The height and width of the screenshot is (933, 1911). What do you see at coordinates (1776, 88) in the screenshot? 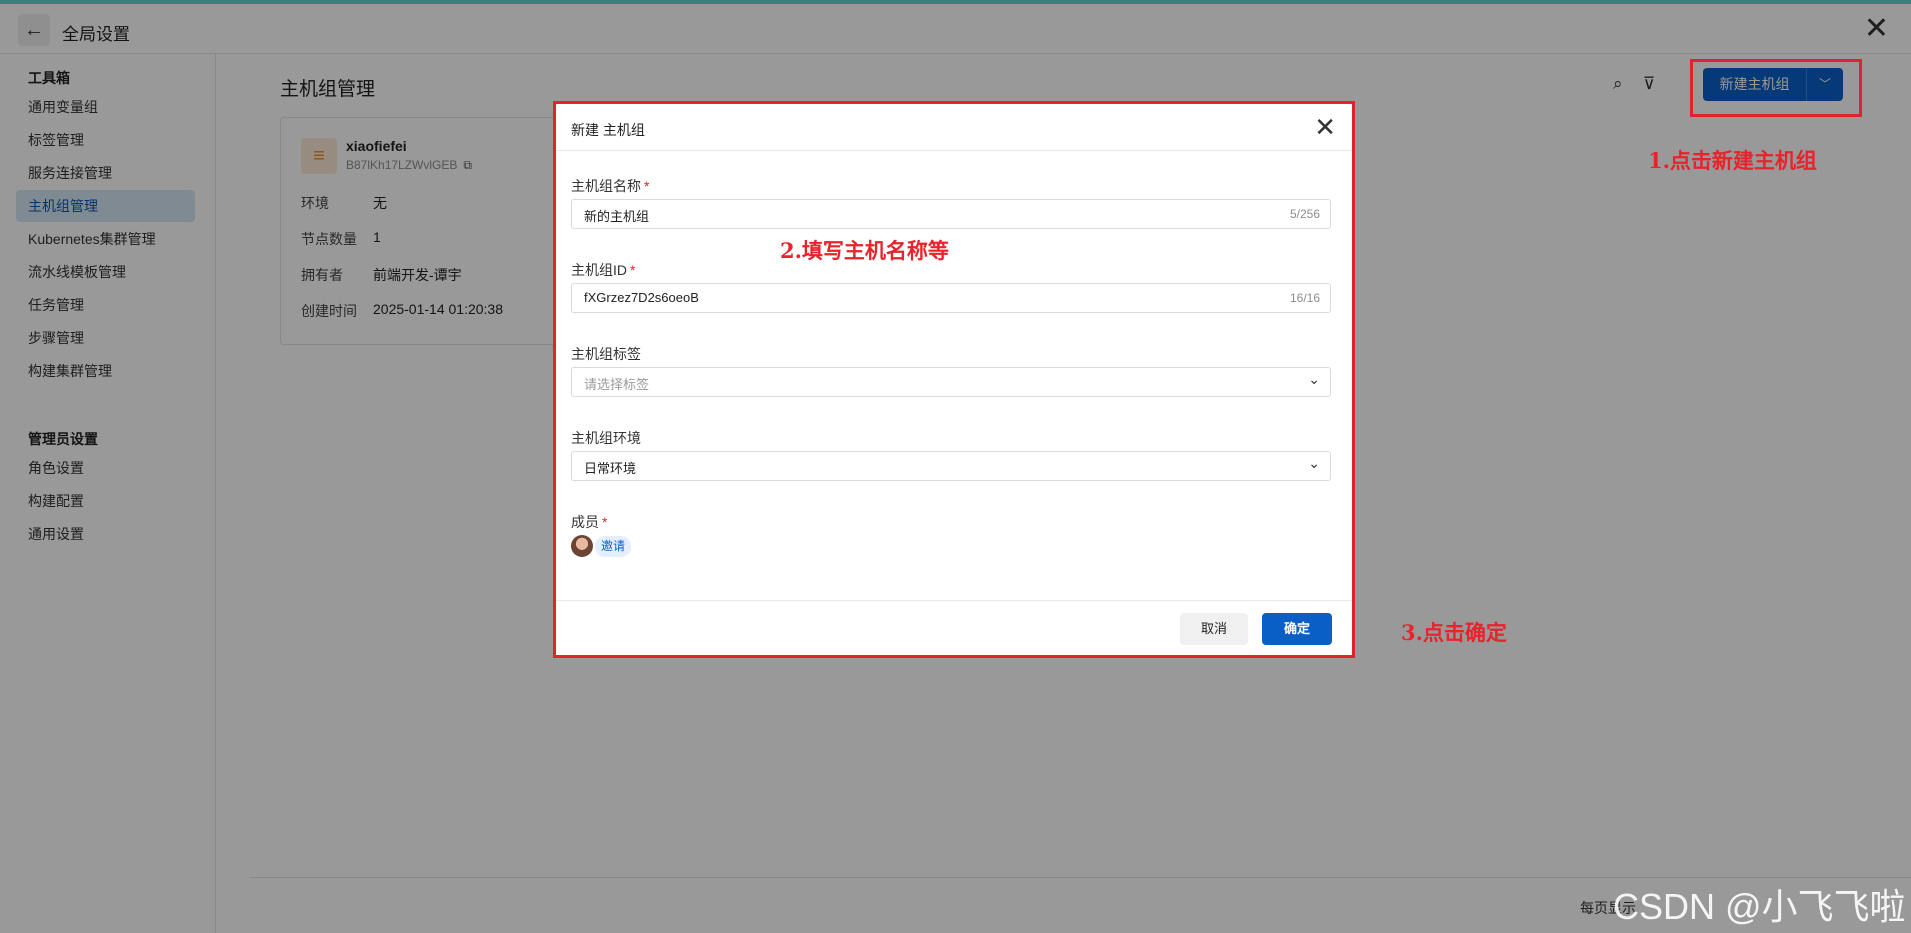
I see `annotation-box-new-button` at bounding box center [1776, 88].